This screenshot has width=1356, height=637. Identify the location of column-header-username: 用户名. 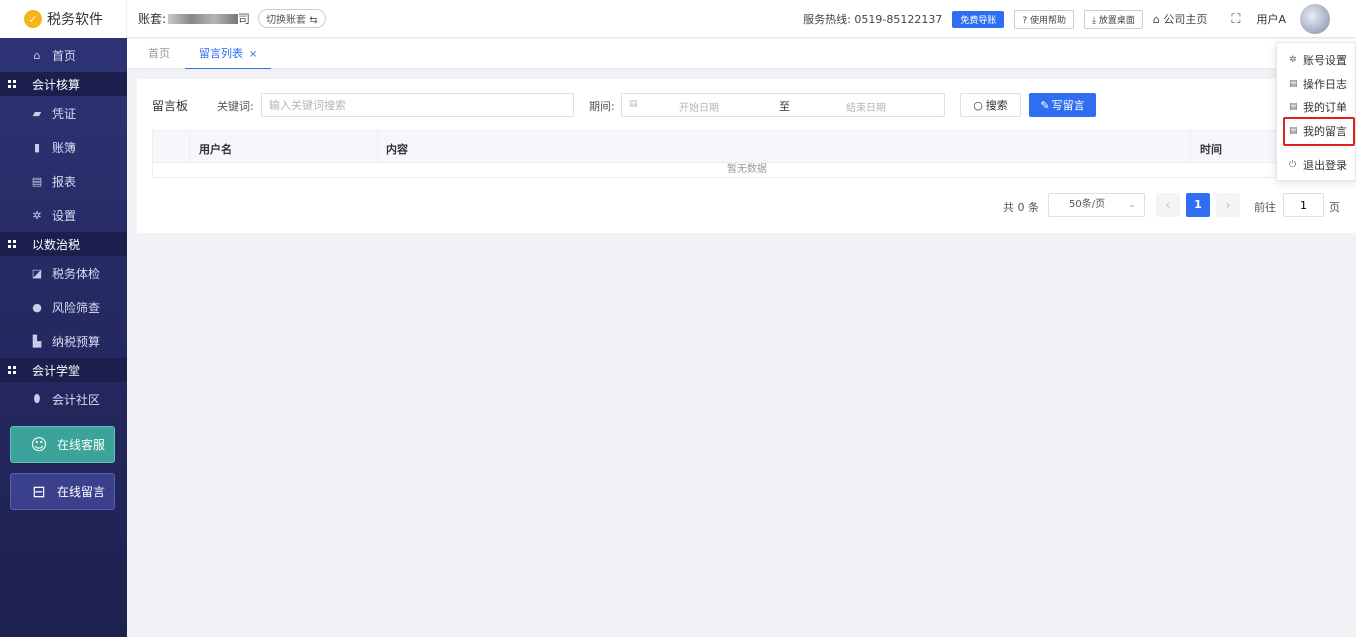
(215, 149).